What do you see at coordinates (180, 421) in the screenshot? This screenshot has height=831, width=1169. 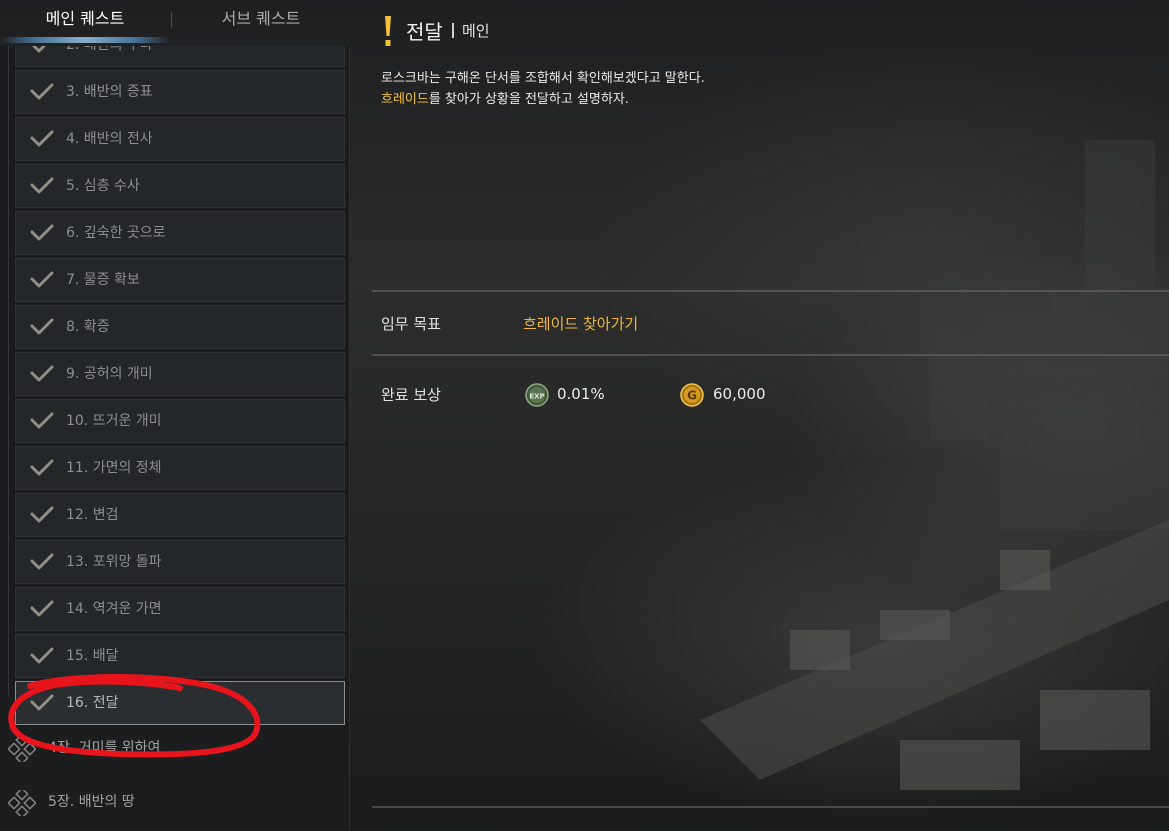 I see `quest-item: 10. 뜨거운 개미` at bounding box center [180, 421].